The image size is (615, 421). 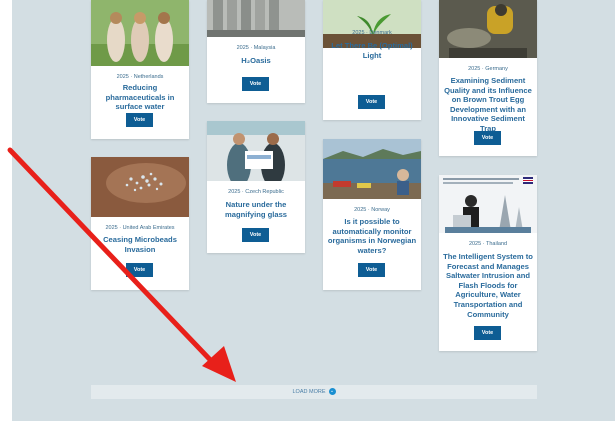 I want to click on project-meta: 2025 · Denmark, so click(x=372, y=33).